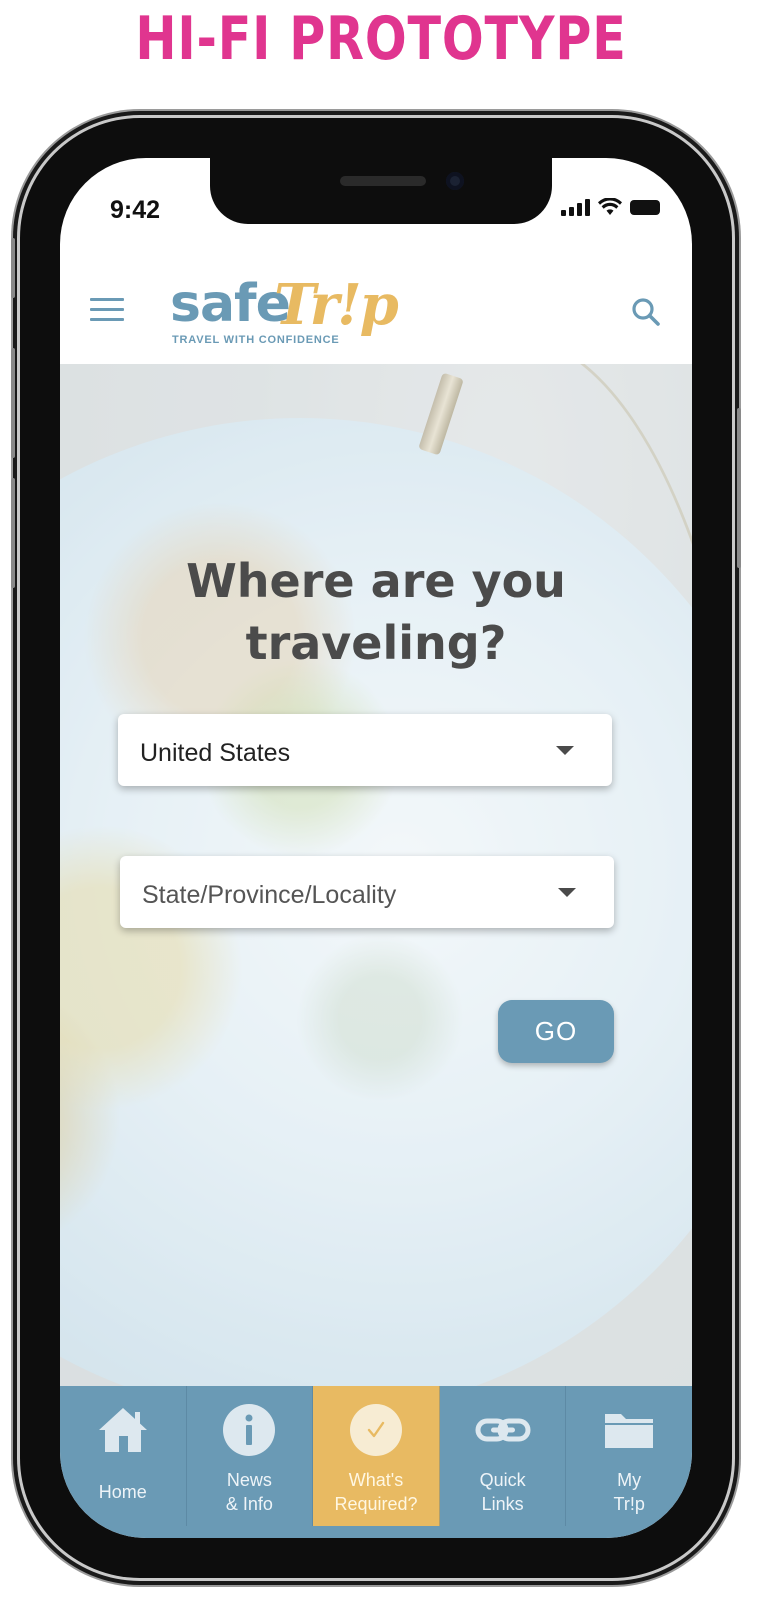 This screenshot has height=1610, width=762. What do you see at coordinates (503, 1430) in the screenshot?
I see `link-icon` at bounding box center [503, 1430].